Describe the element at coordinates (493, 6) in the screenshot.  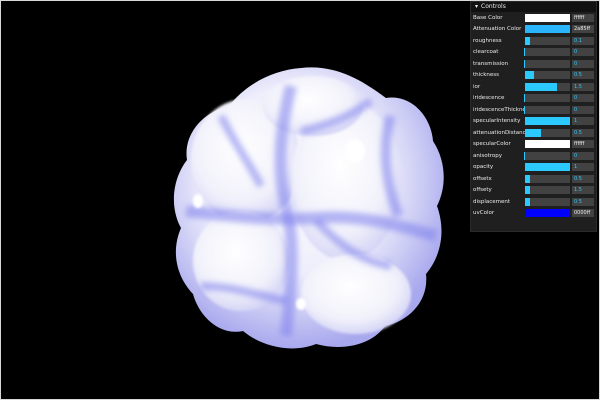
I see `controls-title: Controls` at that location.